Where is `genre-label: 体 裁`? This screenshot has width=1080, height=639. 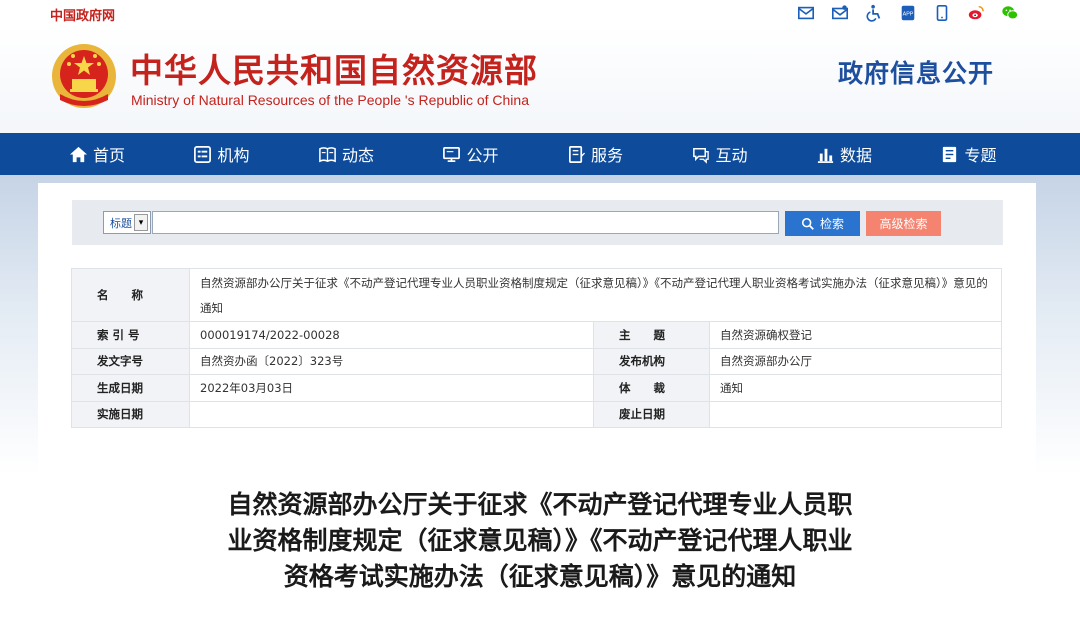
genre-label: 体 裁 is located at coordinates (651, 388).